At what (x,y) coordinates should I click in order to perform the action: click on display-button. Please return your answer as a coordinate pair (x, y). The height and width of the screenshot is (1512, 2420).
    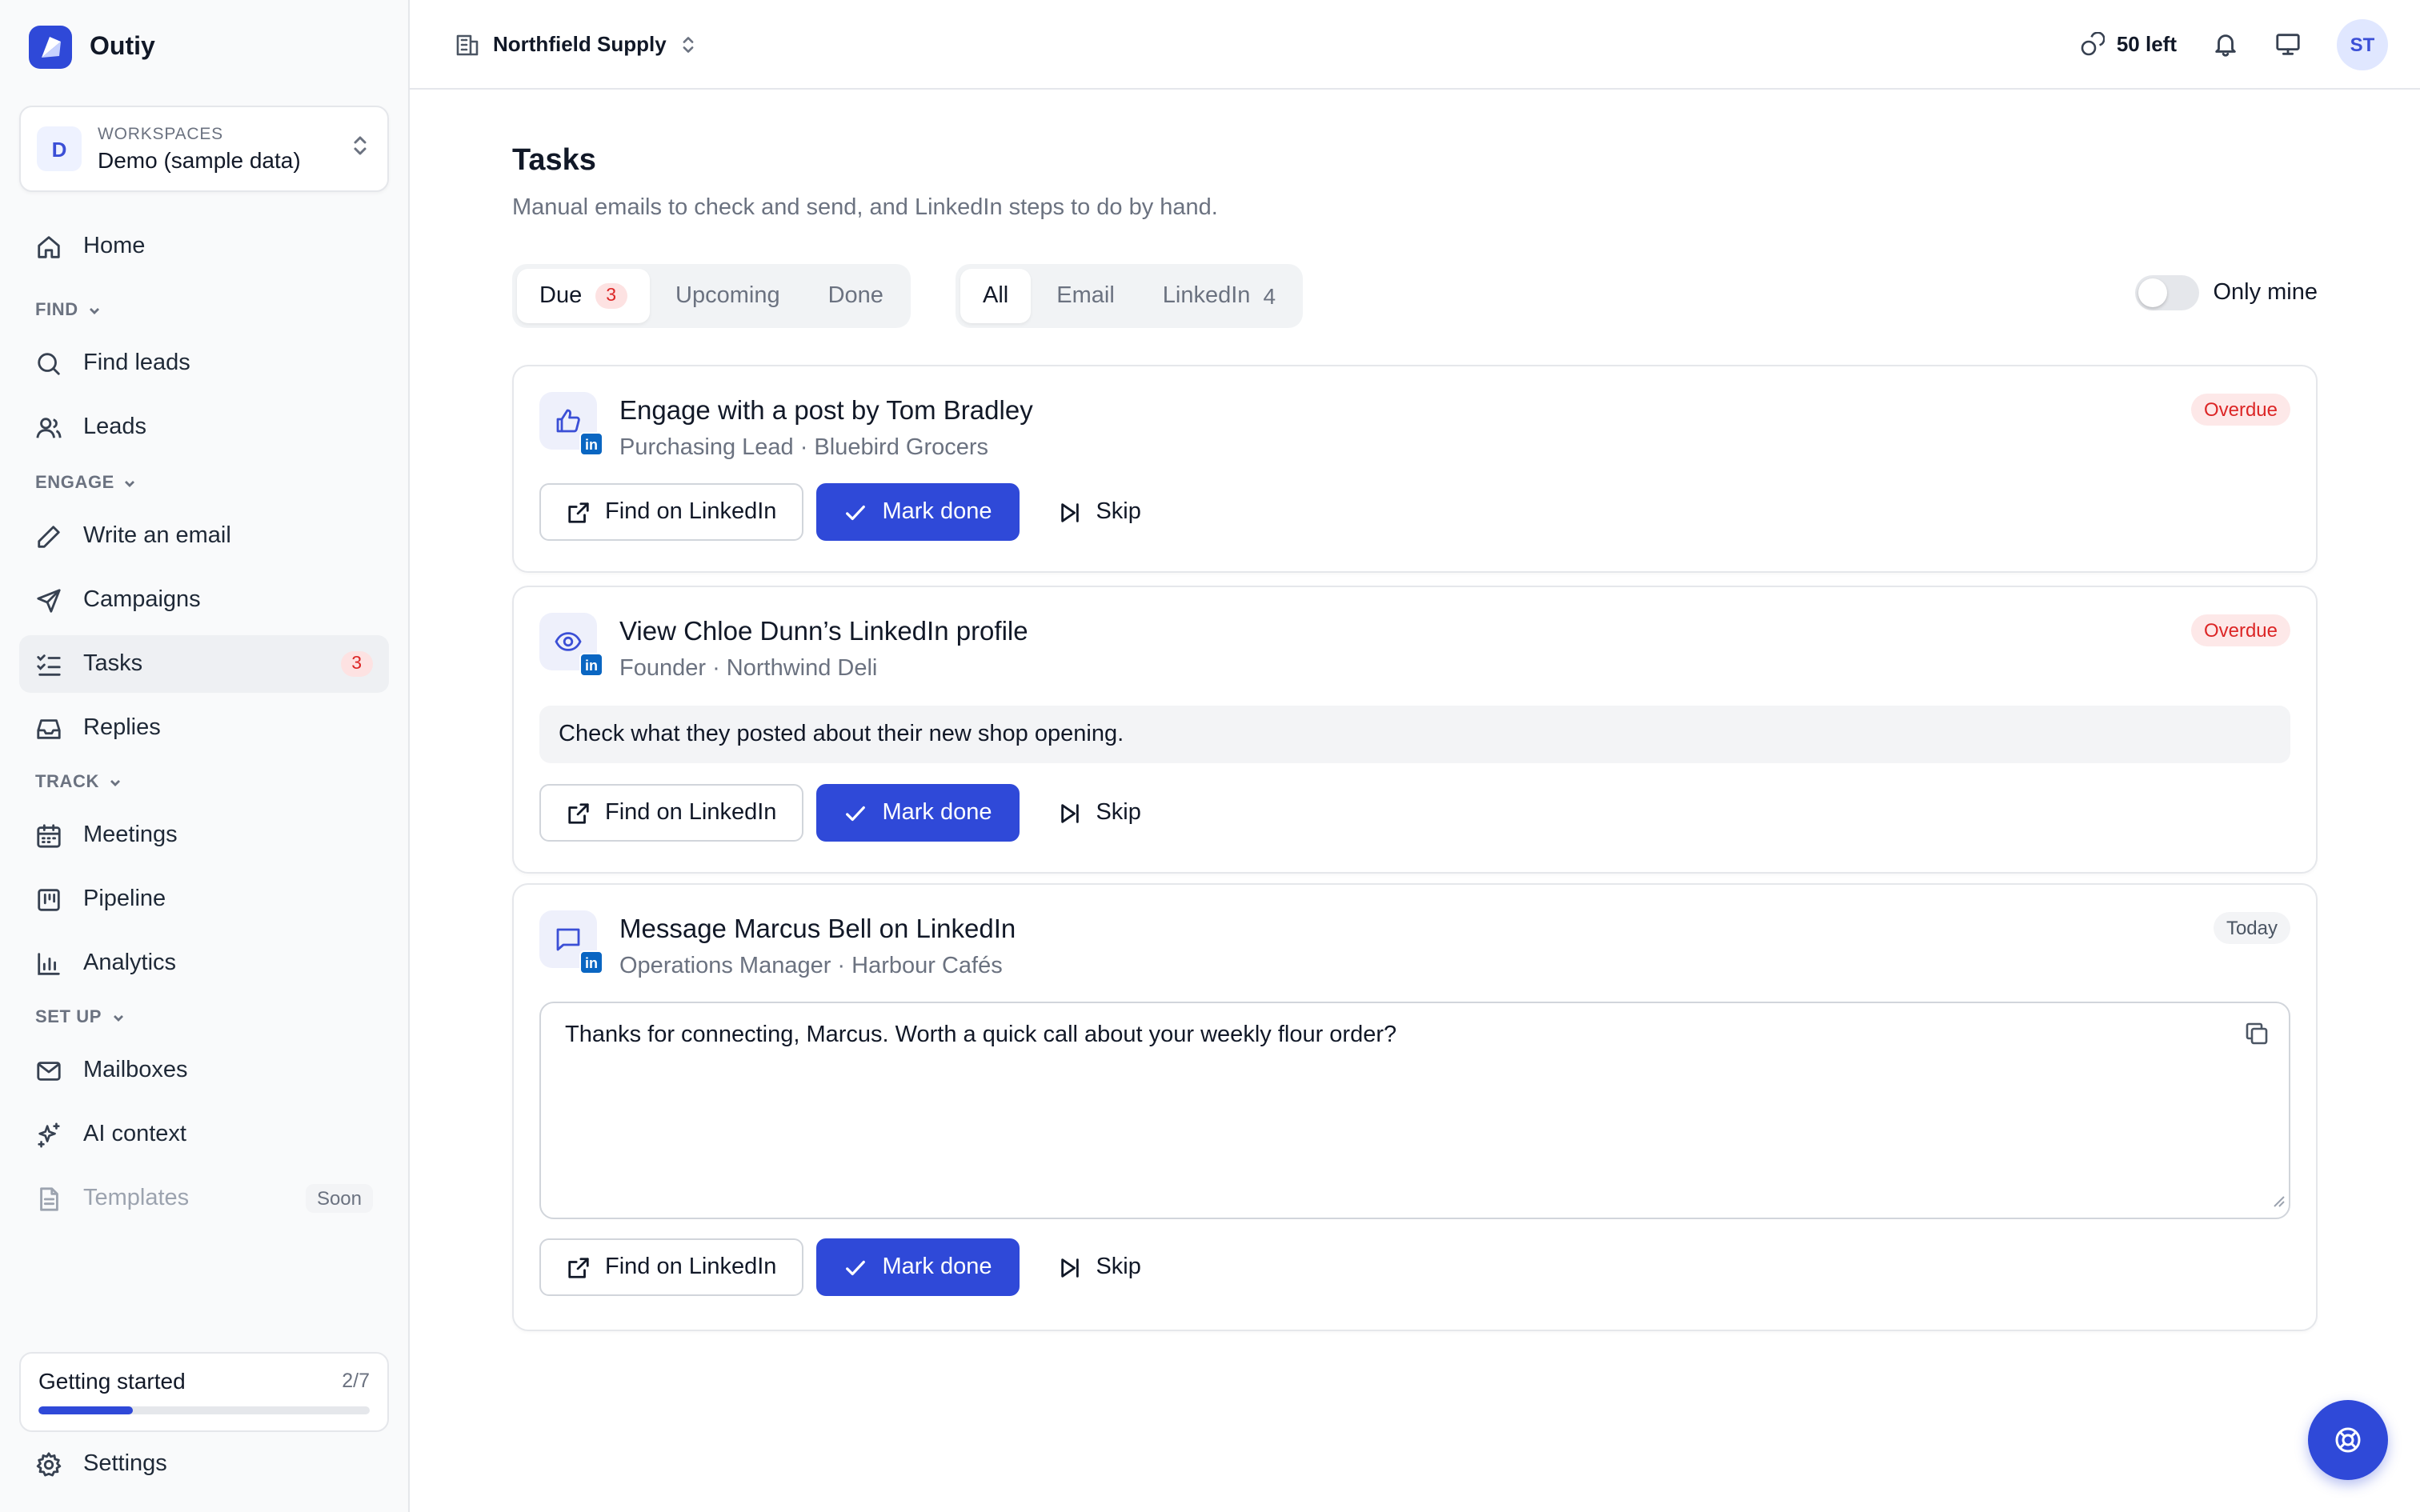
    Looking at the image, I should click on (2288, 44).